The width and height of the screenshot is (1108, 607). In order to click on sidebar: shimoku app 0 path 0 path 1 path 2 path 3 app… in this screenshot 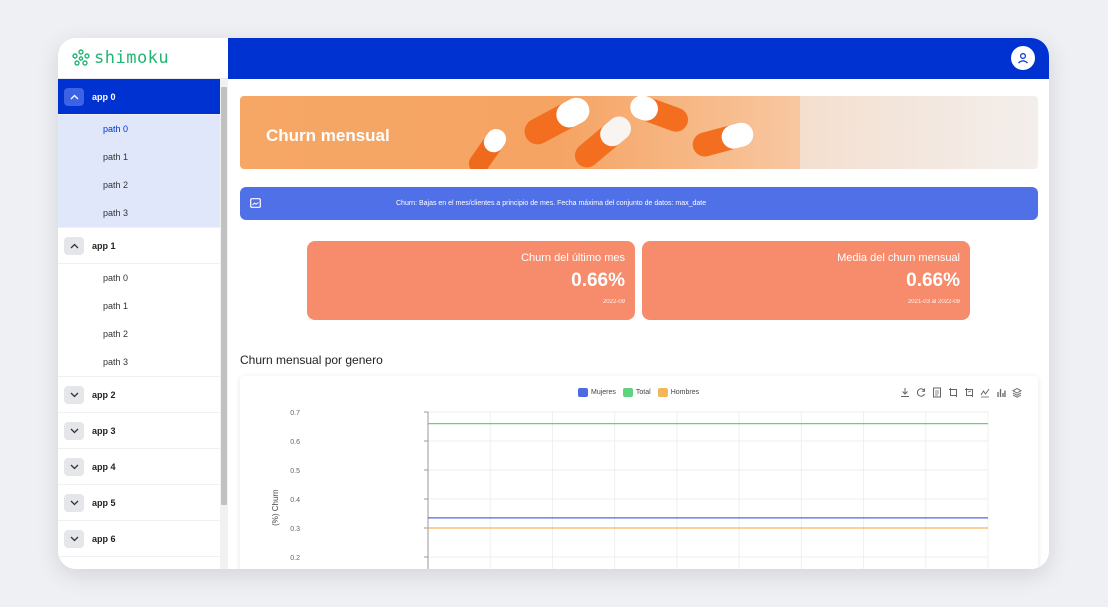, I will do `click(143, 303)`.